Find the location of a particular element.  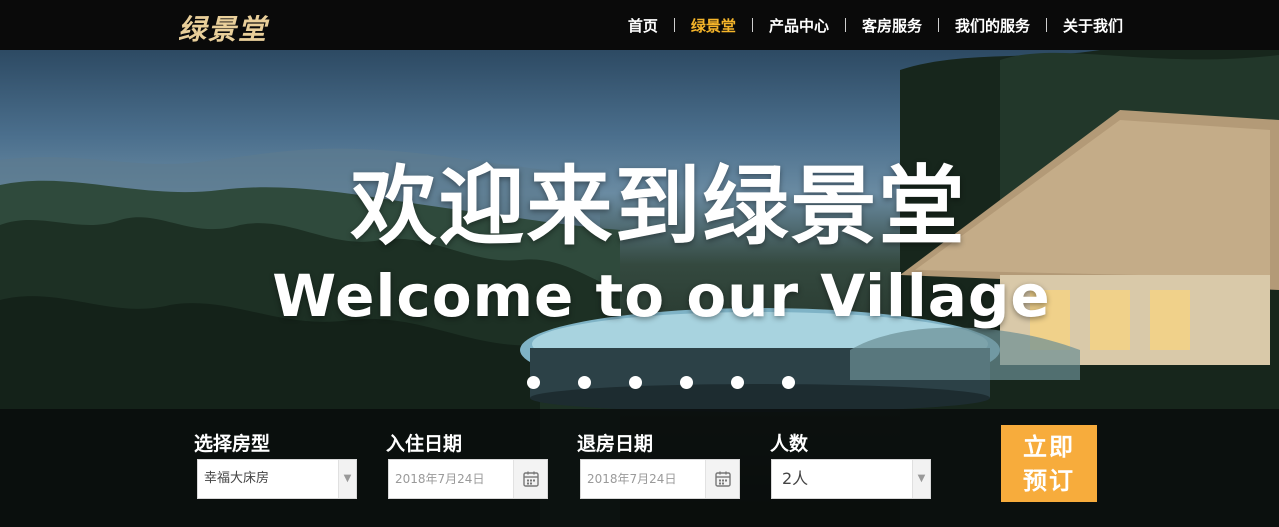

room-type-label: 选择房型 is located at coordinates (232, 444).